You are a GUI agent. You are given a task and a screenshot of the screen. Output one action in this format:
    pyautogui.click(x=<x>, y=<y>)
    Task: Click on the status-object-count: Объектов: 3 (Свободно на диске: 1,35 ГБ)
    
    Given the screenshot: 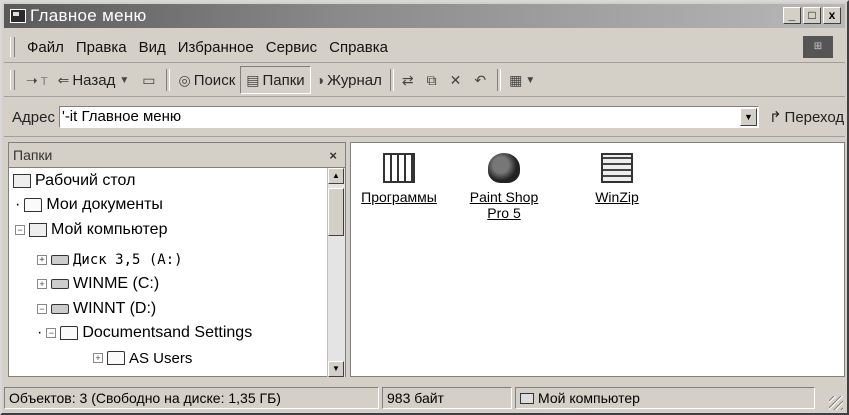 What is the action you would take?
    pyautogui.click(x=191, y=398)
    